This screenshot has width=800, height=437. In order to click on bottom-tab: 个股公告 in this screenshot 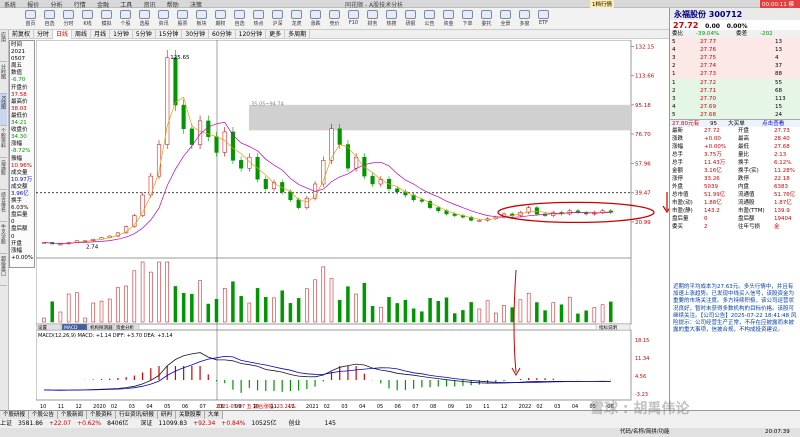, I will do `click(44, 415)`.